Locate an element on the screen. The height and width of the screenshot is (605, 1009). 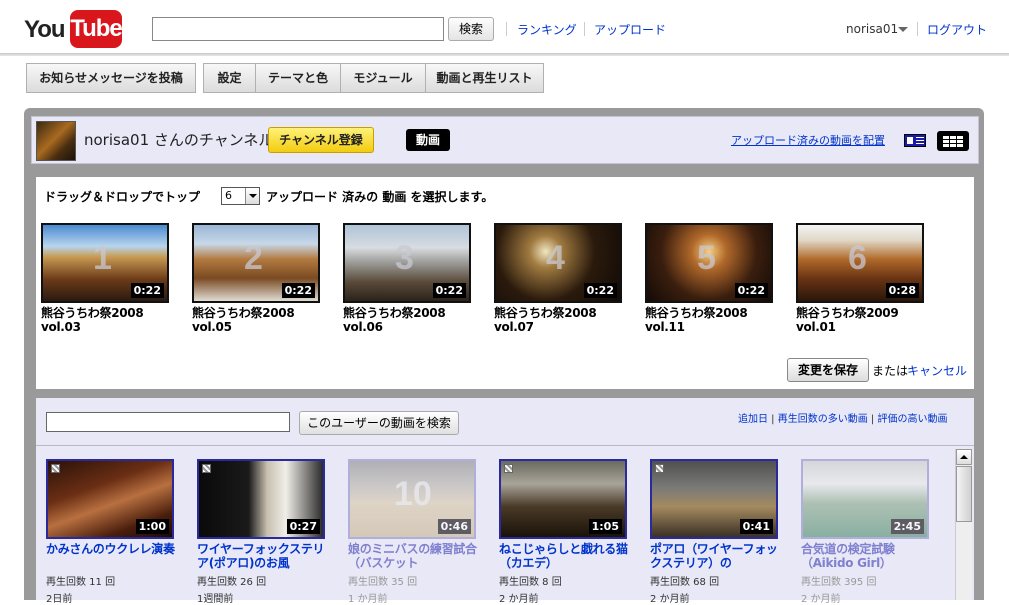
video-item: 0:41 ポアロ（ワイヤーフォックステリア）の 再生回数 68 回 2 か月前 is located at coordinates (715, 532).